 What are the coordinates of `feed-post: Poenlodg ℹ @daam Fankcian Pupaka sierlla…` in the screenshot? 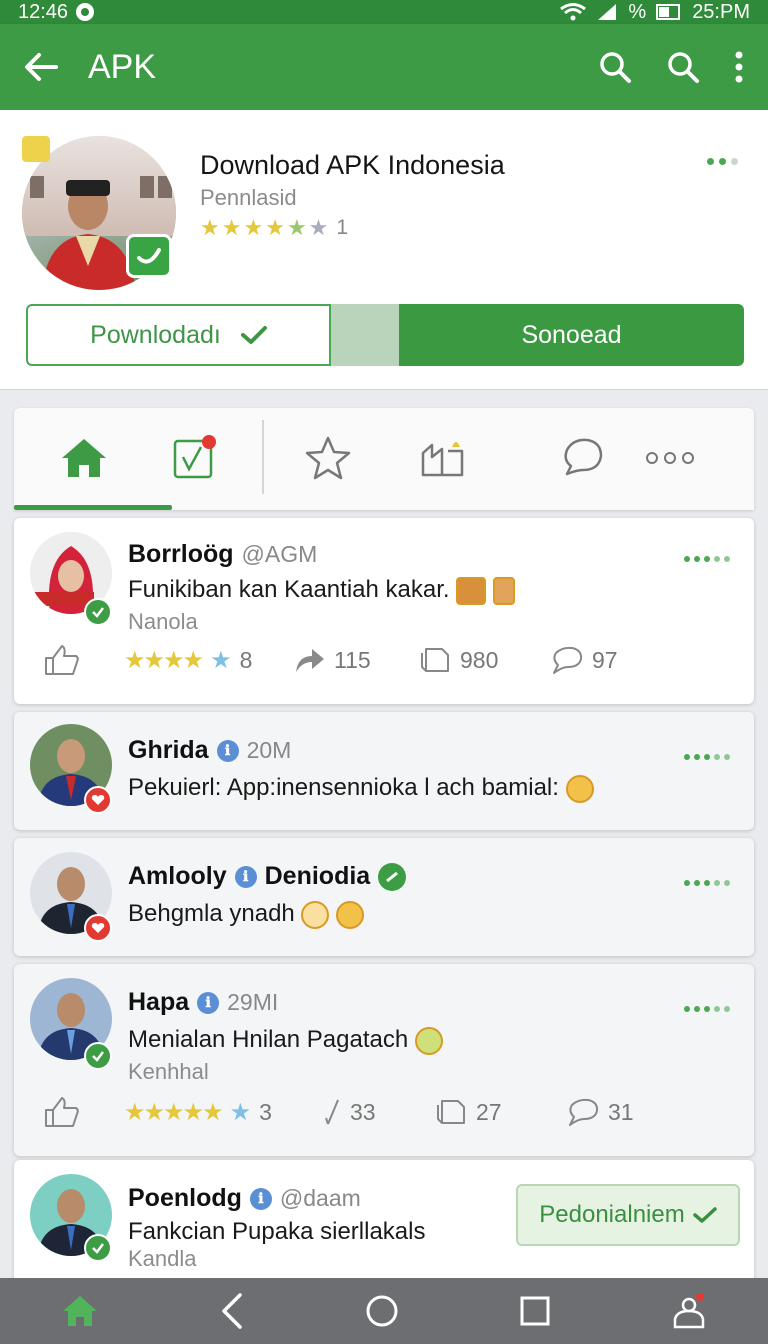 It's located at (384, 1225).